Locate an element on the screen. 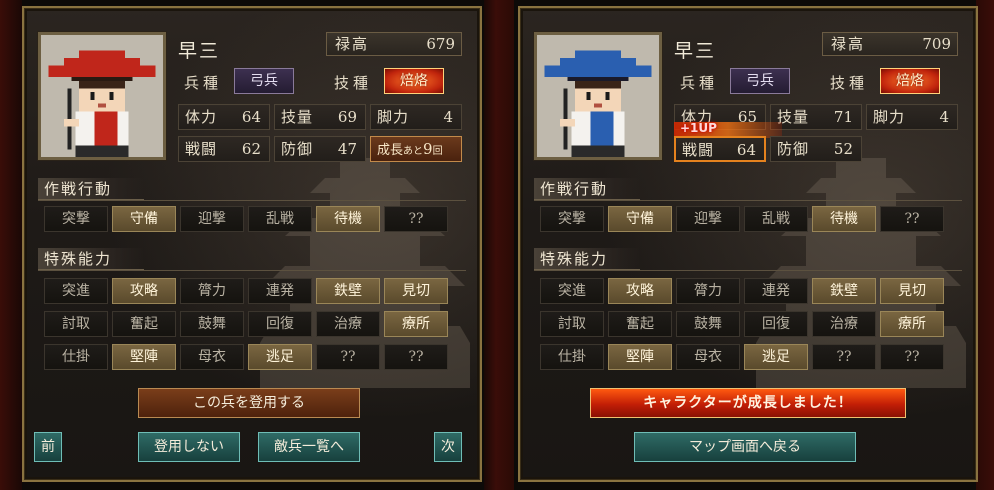 Image resolution: width=994 pixels, height=490 pixels. stat-defense: 防御 47 is located at coordinates (320, 149).